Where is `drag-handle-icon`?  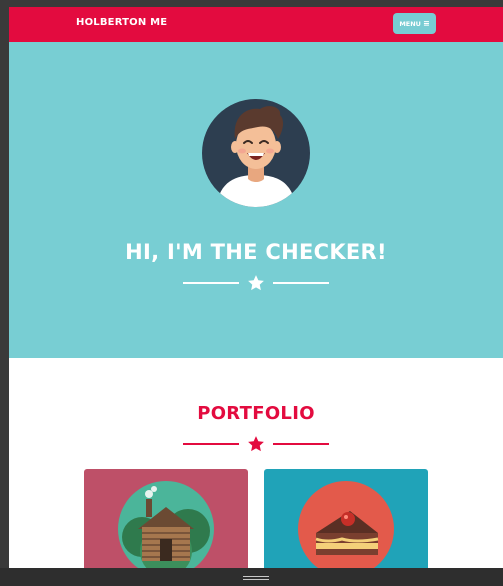
drag-handle-icon is located at coordinates (256, 579).